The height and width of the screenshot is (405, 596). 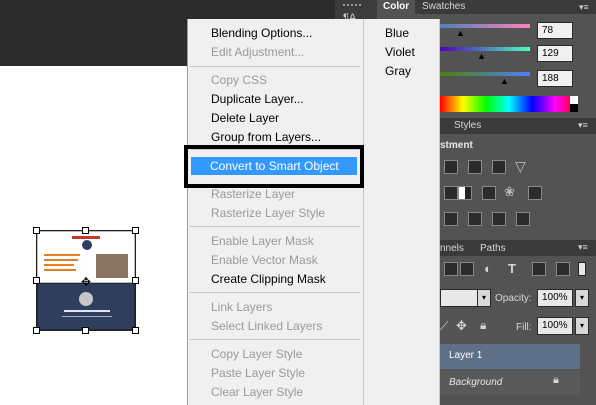 I want to click on tab-color: Color, so click(x=396, y=7).